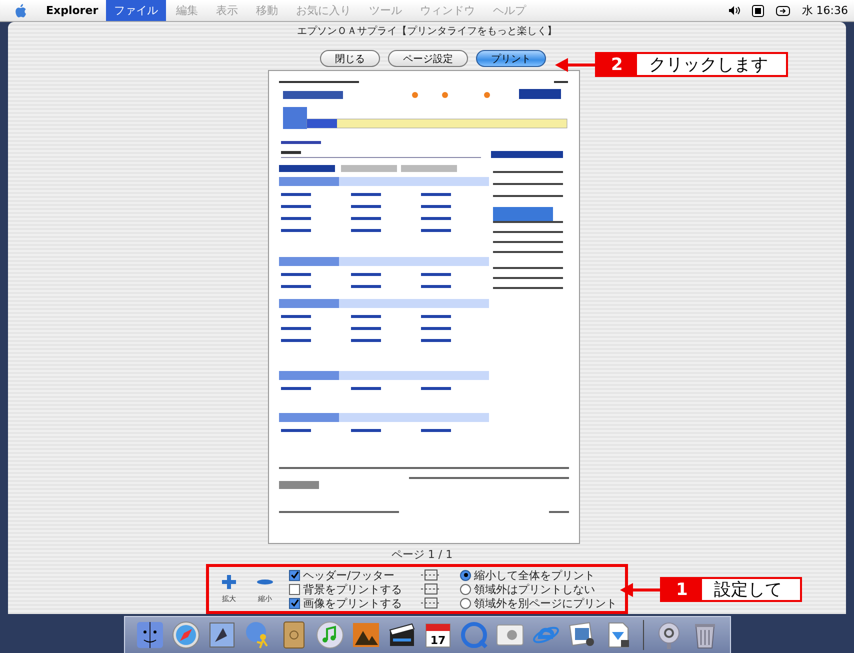 This screenshot has width=854, height=653. What do you see at coordinates (229, 582) in the screenshot?
I see `plus-icon` at bounding box center [229, 582].